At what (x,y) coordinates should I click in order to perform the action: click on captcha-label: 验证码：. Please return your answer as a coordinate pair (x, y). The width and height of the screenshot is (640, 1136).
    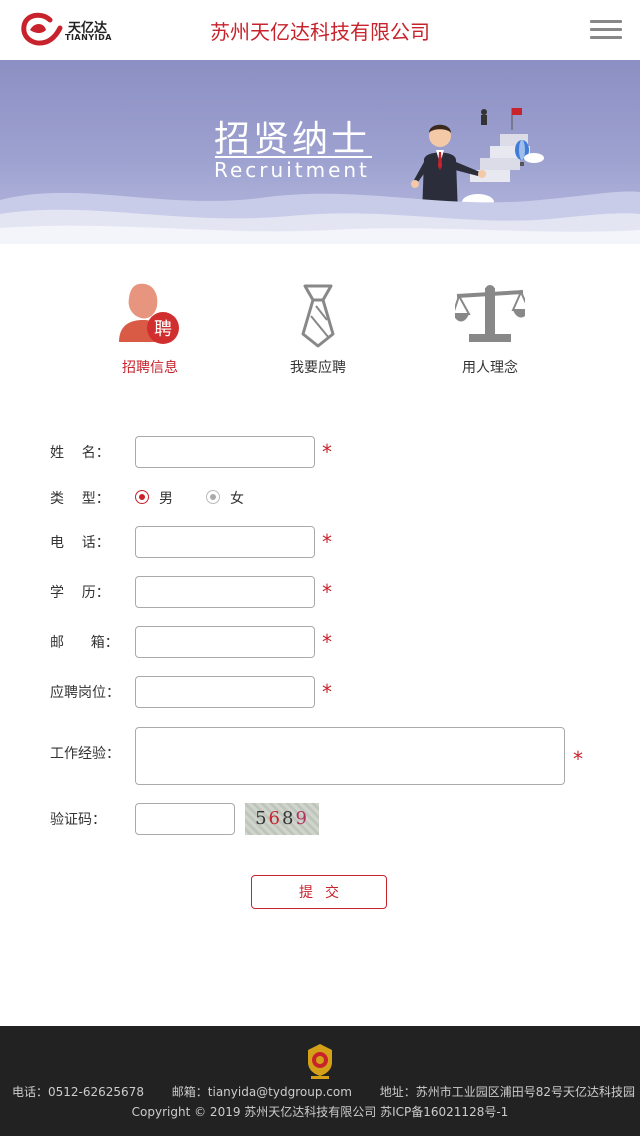
    Looking at the image, I should click on (78, 820).